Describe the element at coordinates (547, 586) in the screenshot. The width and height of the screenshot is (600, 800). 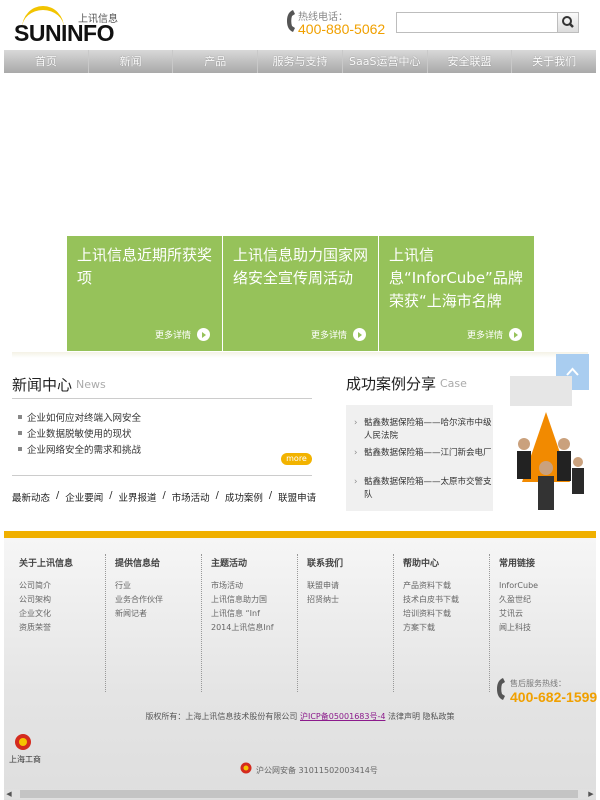
I see `footer-link: InforCube` at that location.